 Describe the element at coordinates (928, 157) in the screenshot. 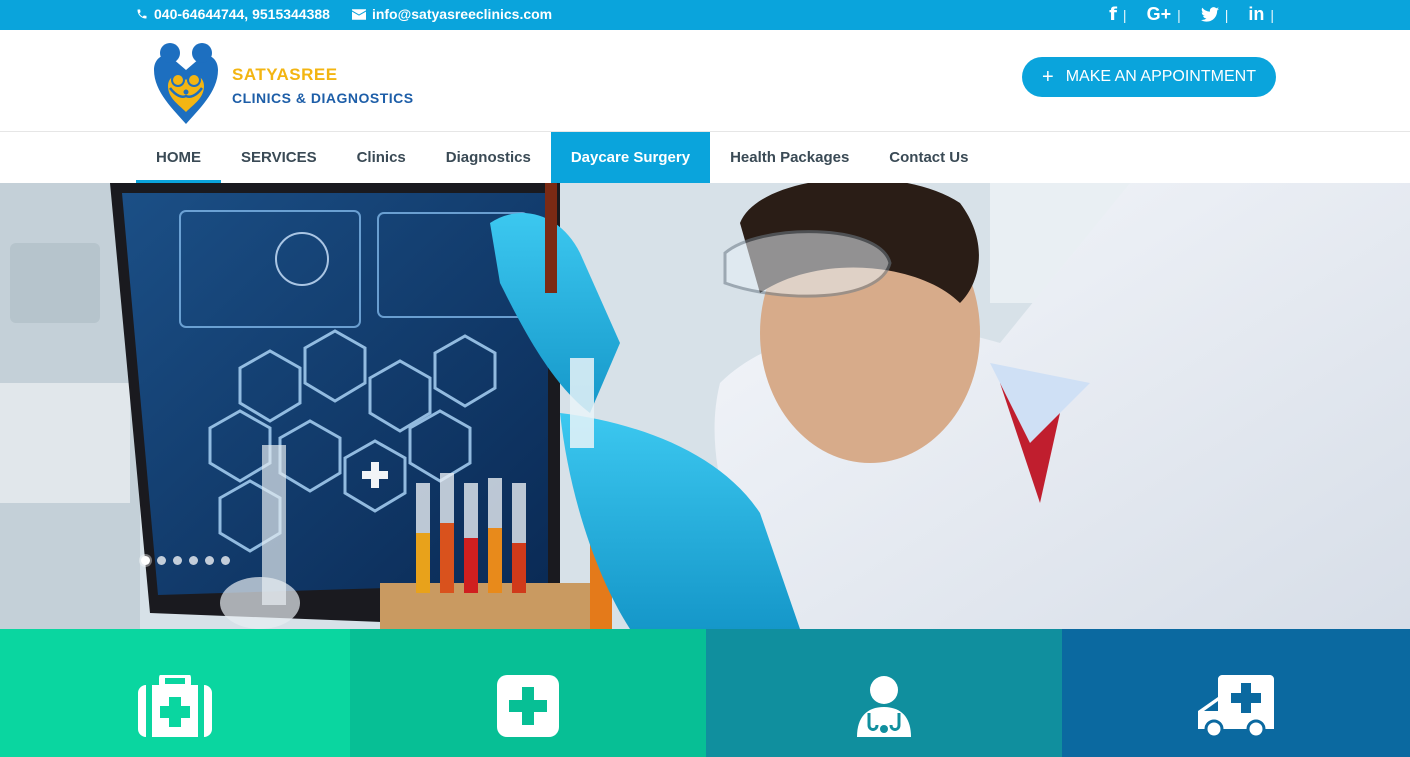

I see `nav-item-contact-us: Contact Us` at that location.